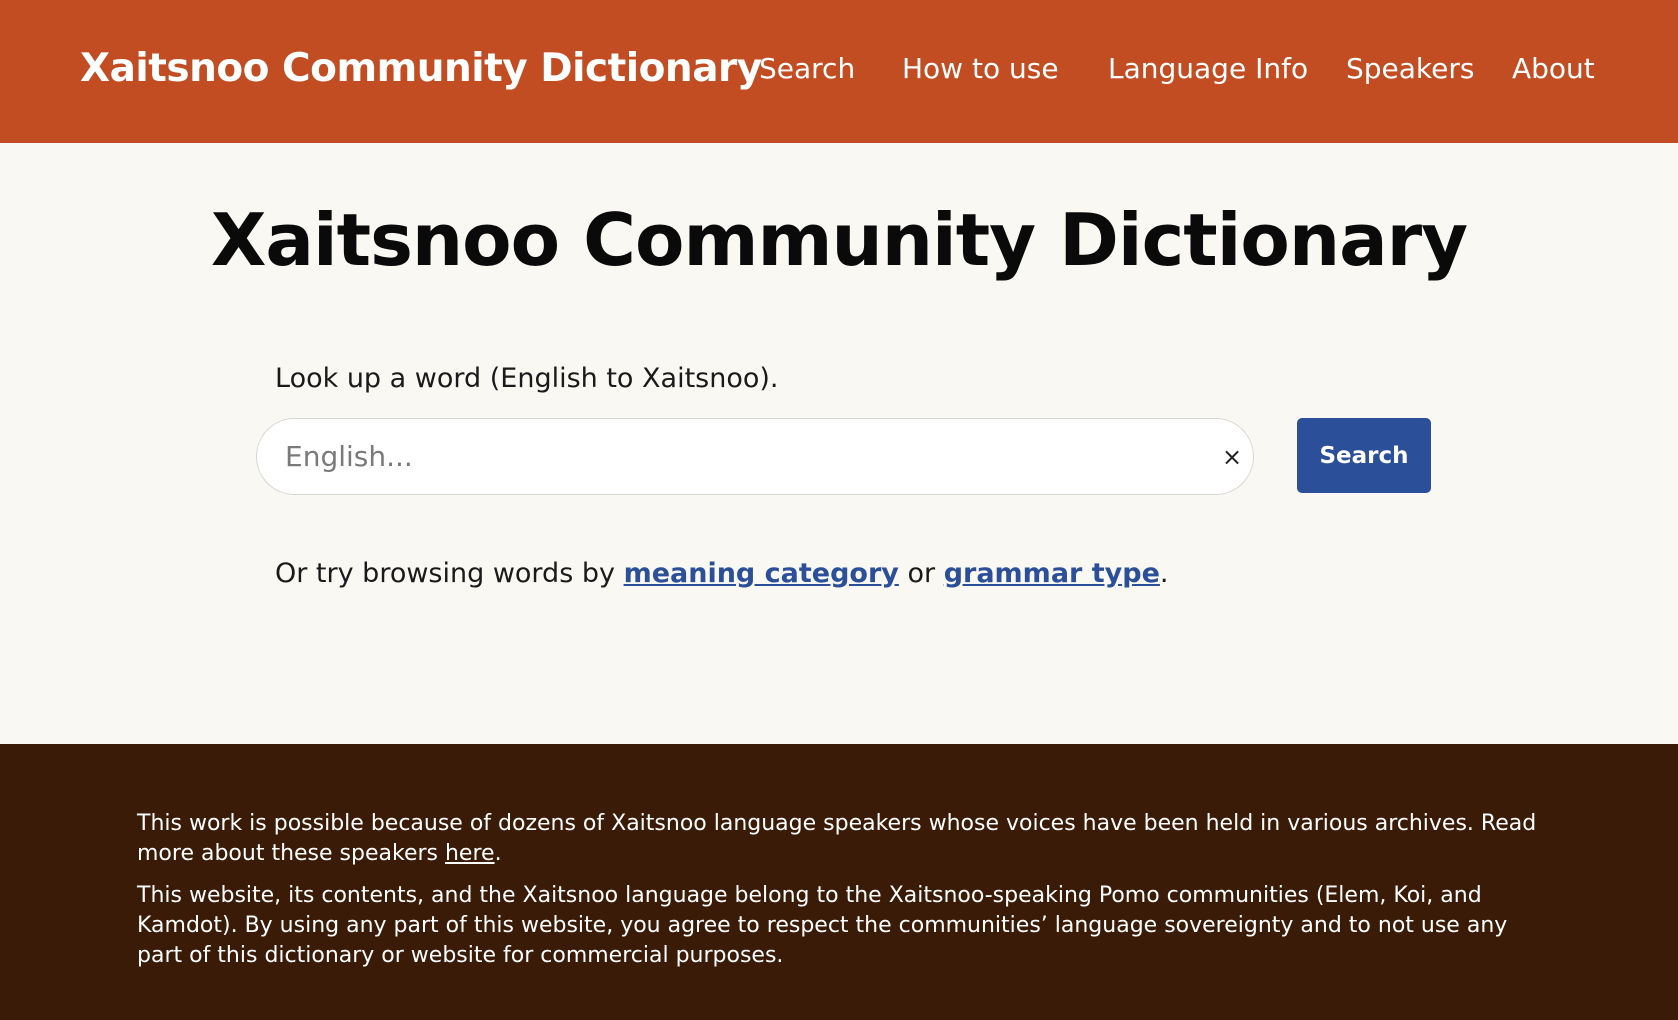 The width and height of the screenshot is (1678, 1020). What do you see at coordinates (449, 573) in the screenshot?
I see `browse-prefix: Or try browsing words by` at bounding box center [449, 573].